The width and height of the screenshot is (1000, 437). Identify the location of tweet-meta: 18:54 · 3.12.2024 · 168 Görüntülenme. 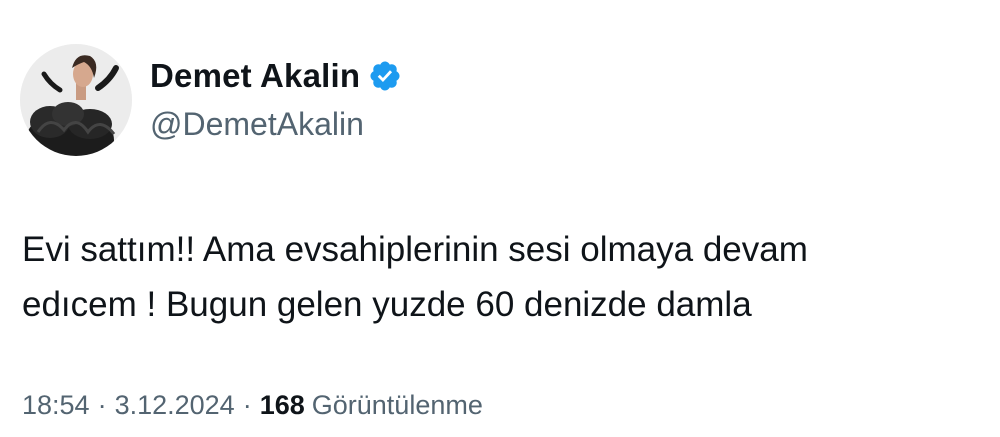
(252, 405).